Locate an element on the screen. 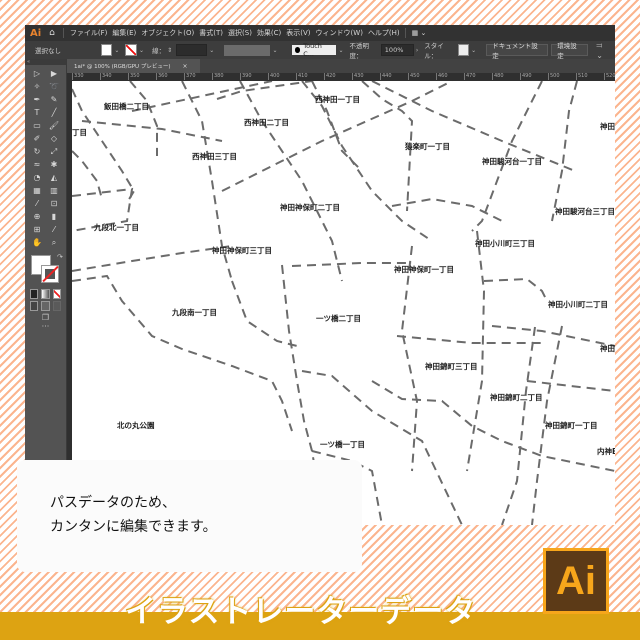  document-setup-button: ドキュメント設定 is located at coordinates (517, 51).